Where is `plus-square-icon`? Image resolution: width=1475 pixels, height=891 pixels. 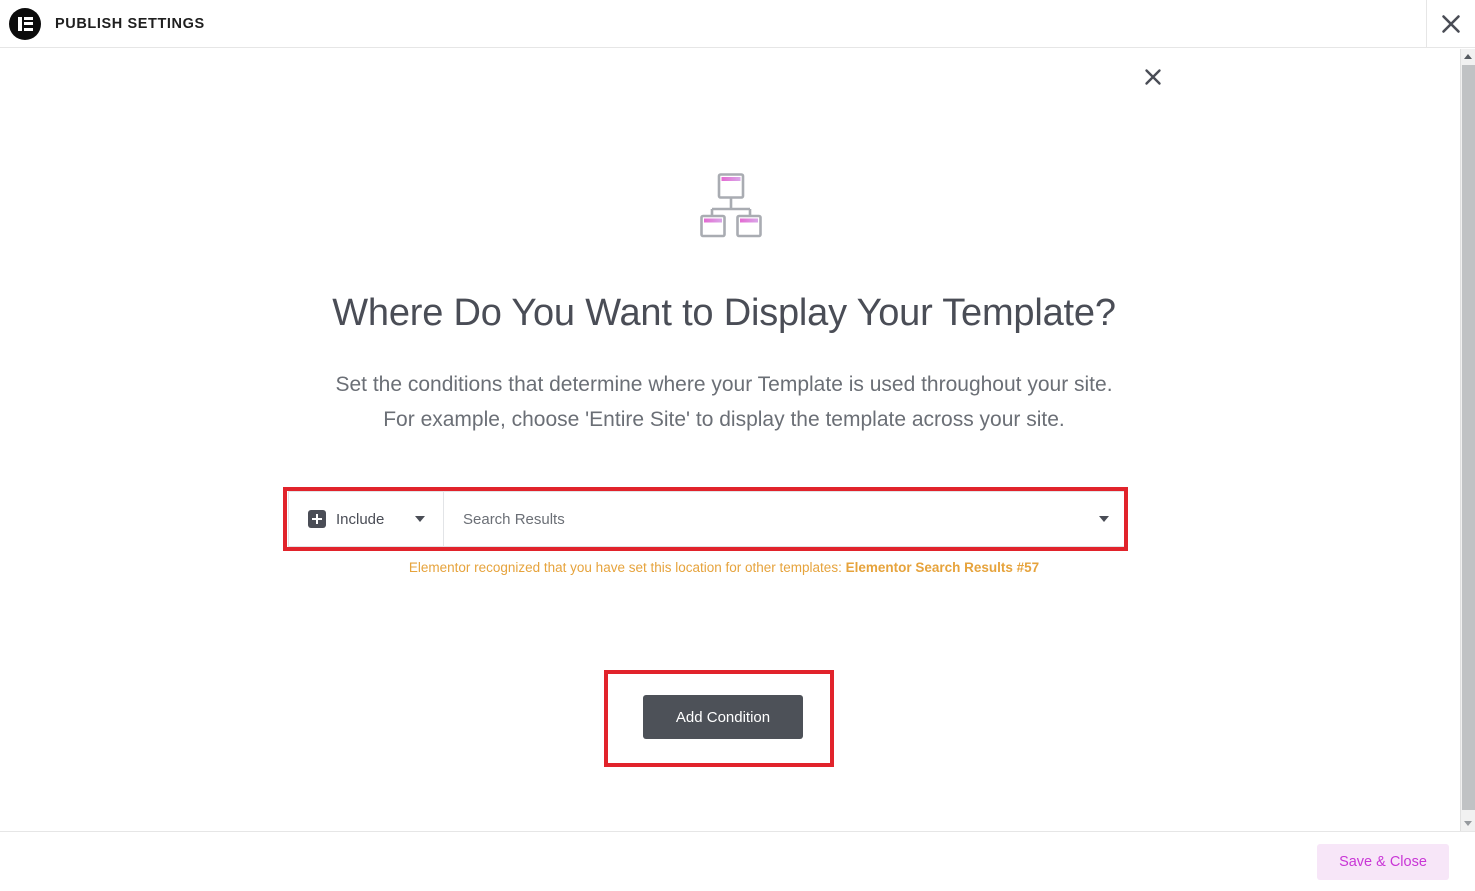 plus-square-icon is located at coordinates (317, 519).